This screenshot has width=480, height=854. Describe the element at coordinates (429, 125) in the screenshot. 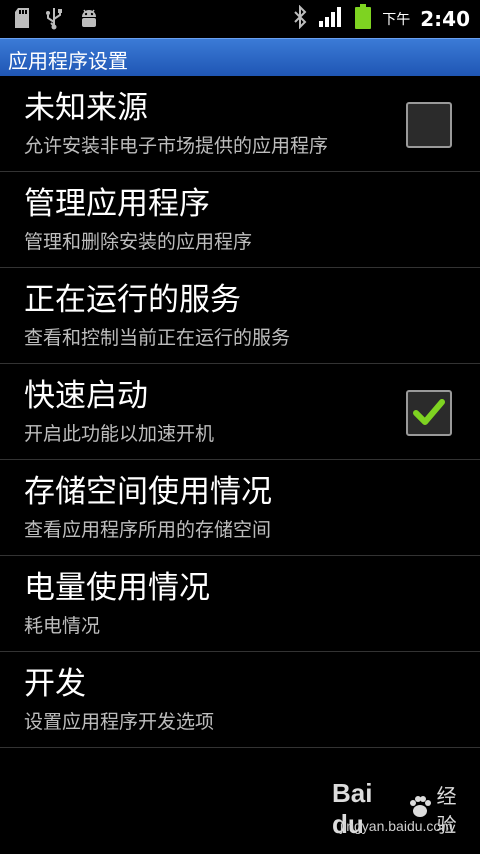

I see `unknown-sources-checkbox` at that location.